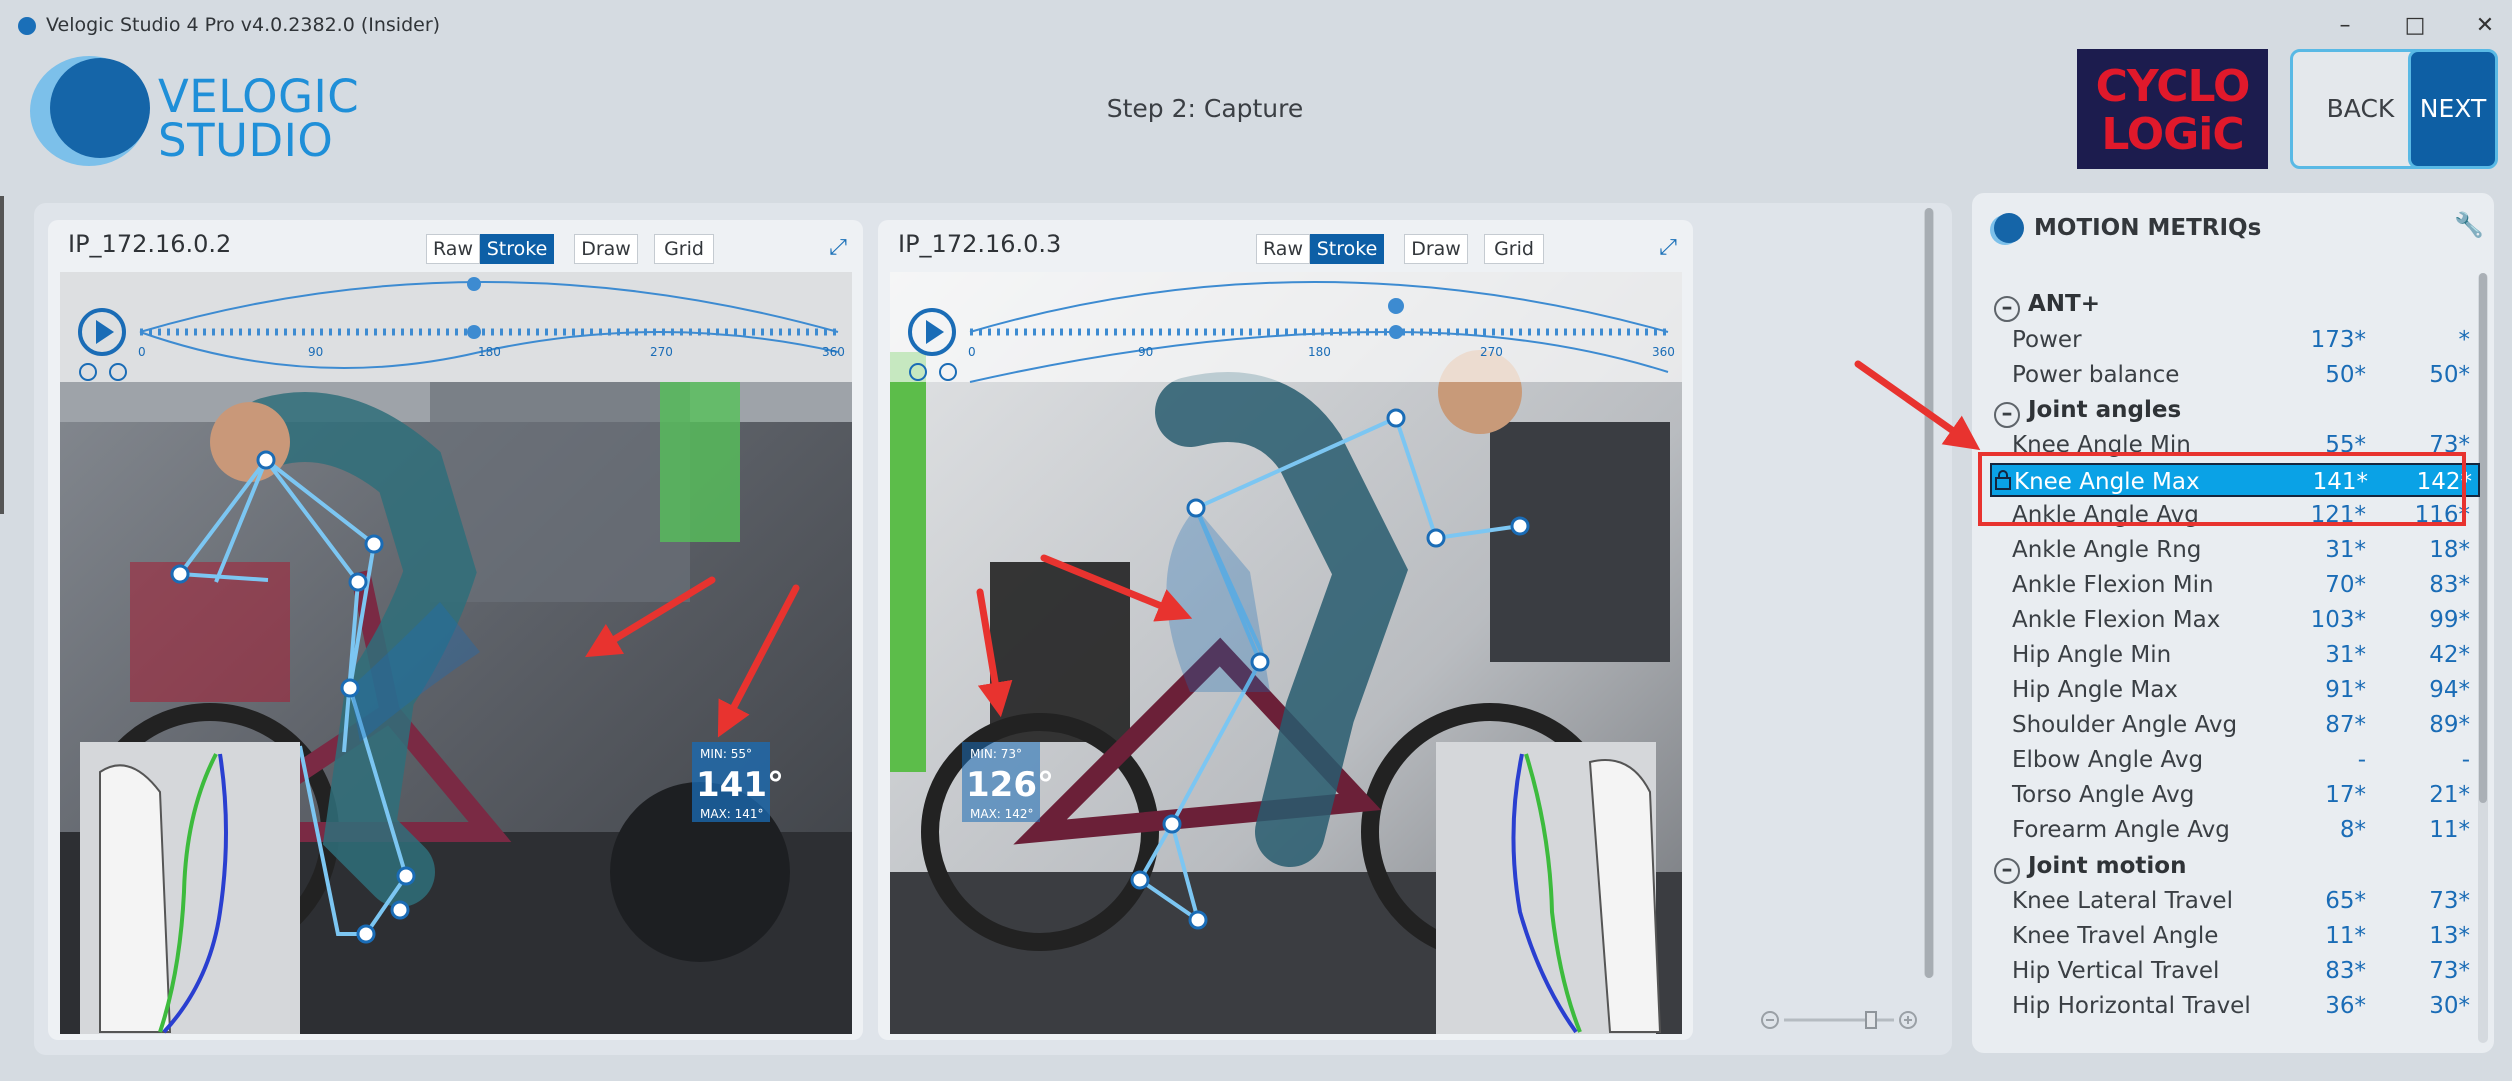 Image resolution: width=2512 pixels, height=1081 pixels. Describe the element at coordinates (2047, 306) in the screenshot. I see `section-ant-plus: – ANT+` at that location.